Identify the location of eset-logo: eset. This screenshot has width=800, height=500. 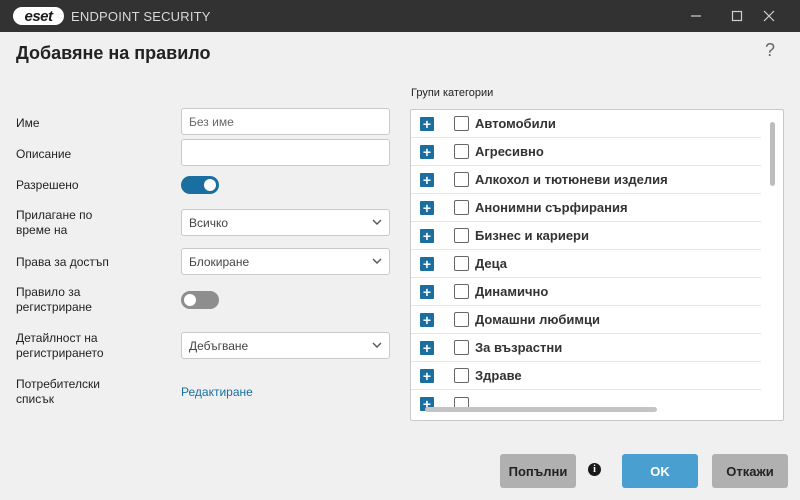
(38, 16).